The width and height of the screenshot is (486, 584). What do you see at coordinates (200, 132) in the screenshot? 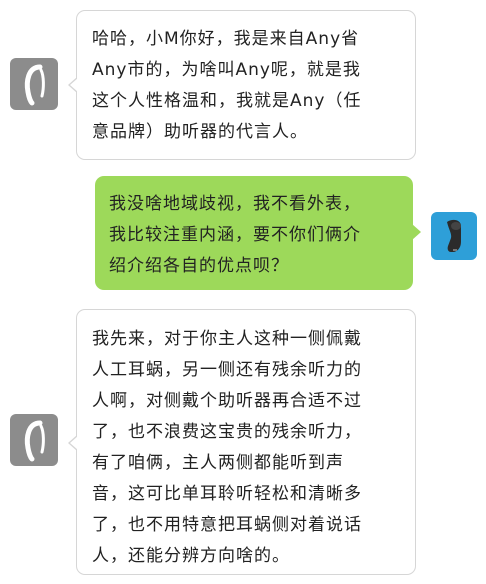
I see `message-line: 意品牌）助听器的代言人。` at bounding box center [200, 132].